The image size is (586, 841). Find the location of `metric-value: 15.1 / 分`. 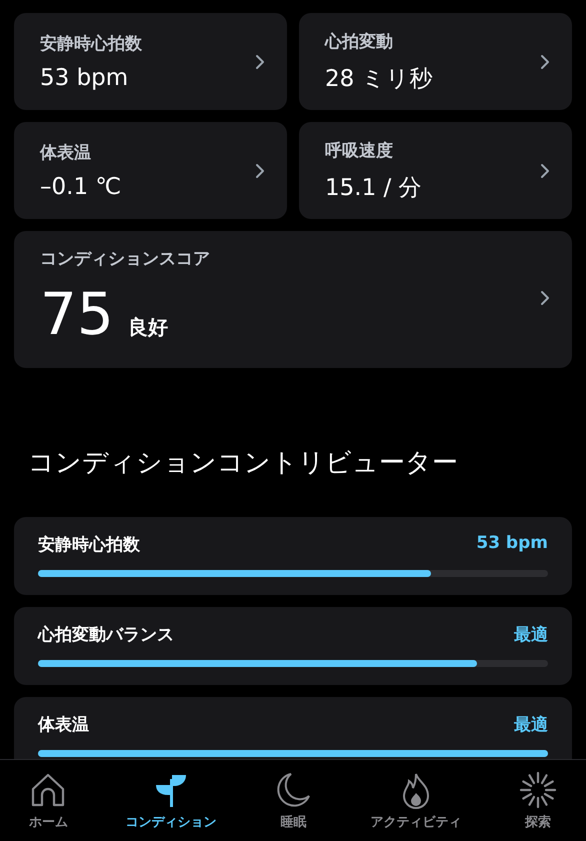

metric-value: 15.1 / 分 is located at coordinates (373, 188).